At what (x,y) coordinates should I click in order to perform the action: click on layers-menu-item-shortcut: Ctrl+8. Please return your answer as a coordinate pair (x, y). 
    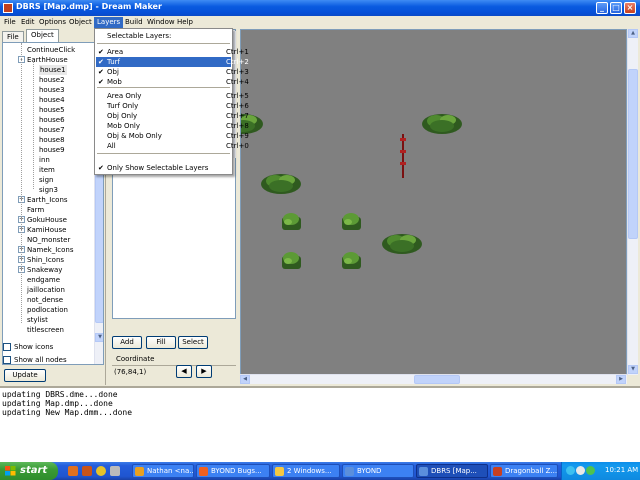
    Looking at the image, I should click on (237, 126).